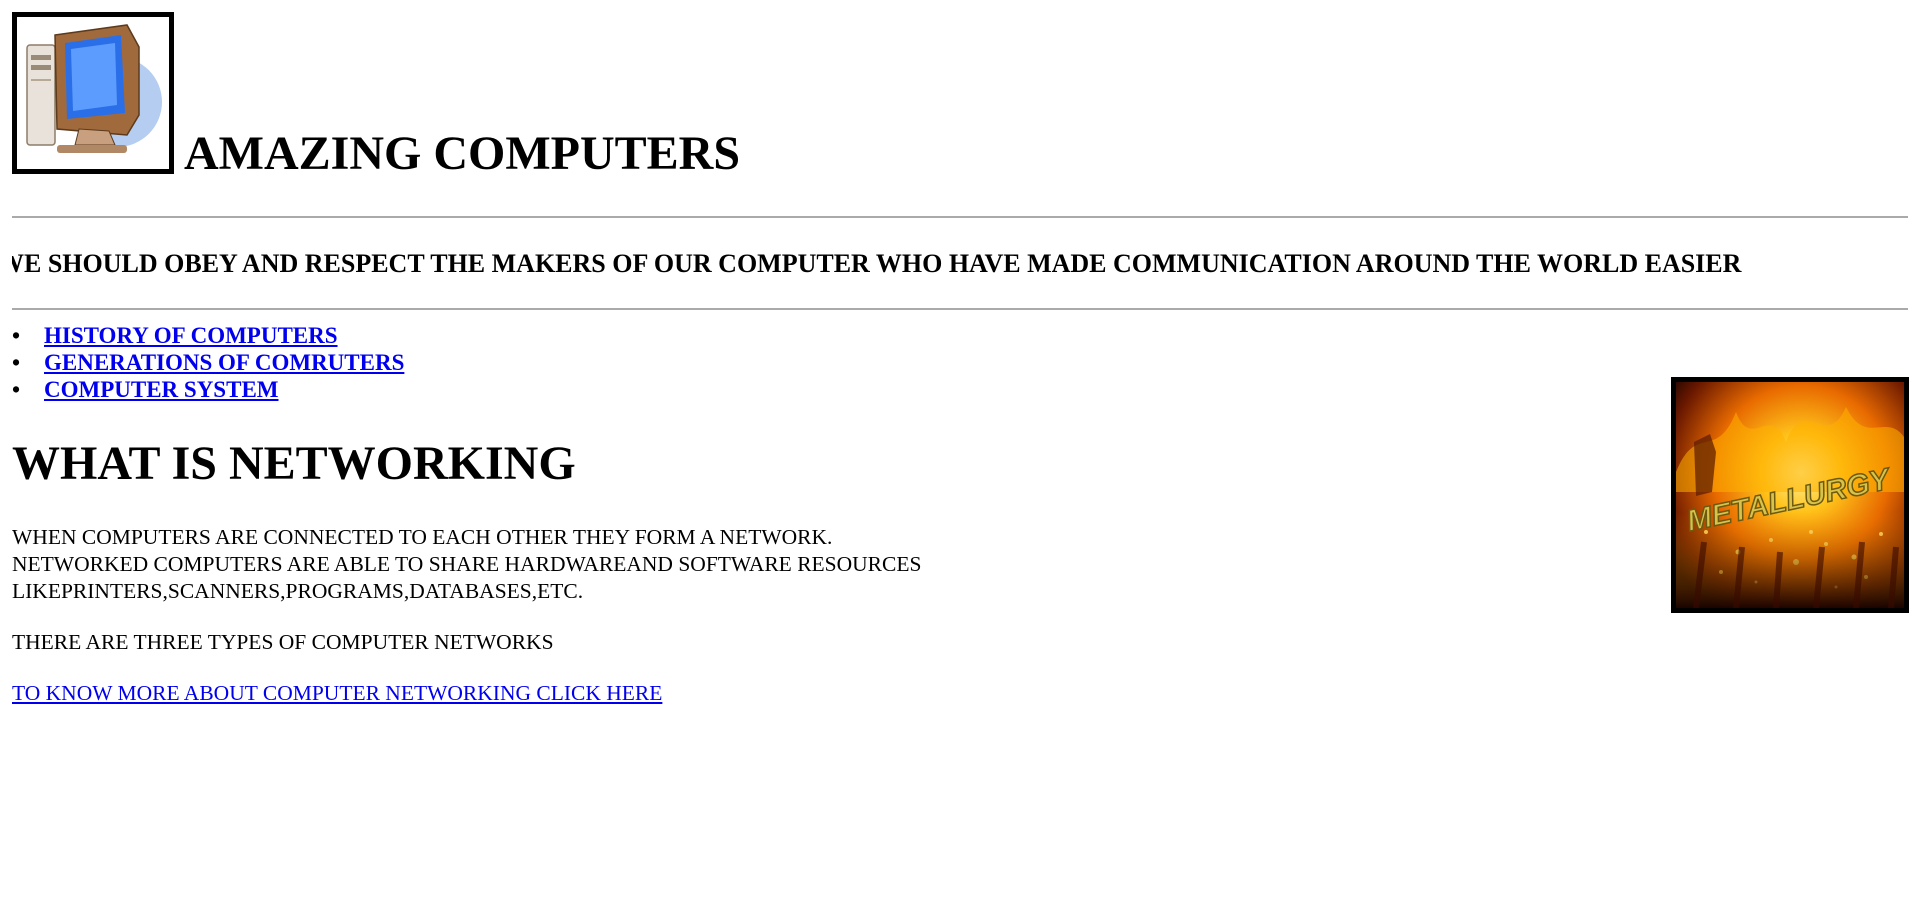  I want to click on nav-item-computer-system: • COMPUTER SYSTEM, so click(208, 389).